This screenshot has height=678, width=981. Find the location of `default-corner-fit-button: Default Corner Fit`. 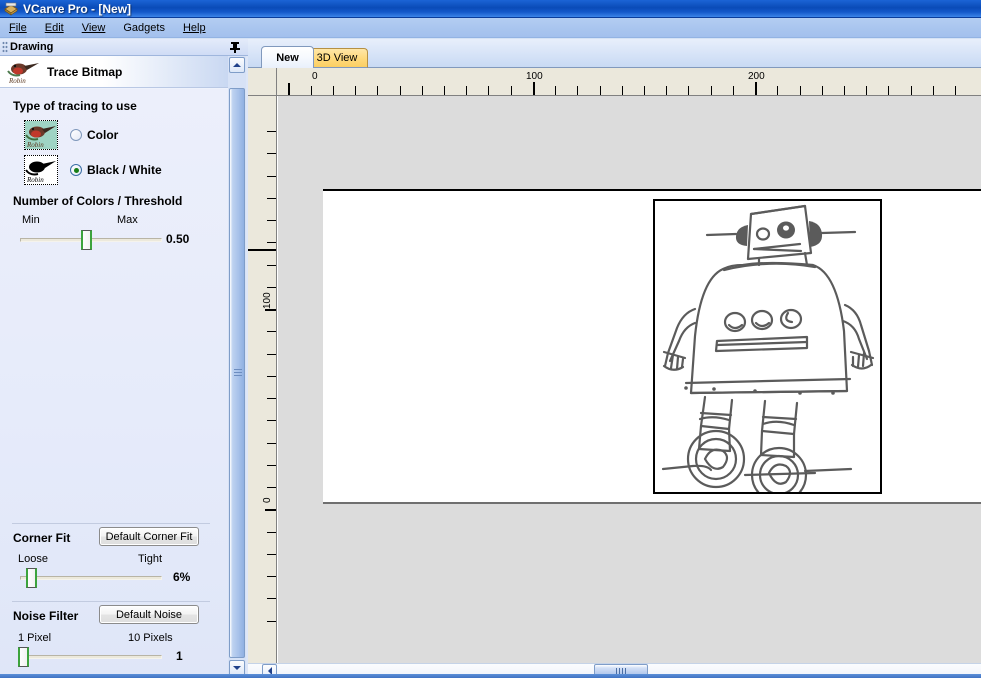

default-corner-fit-button: Default Corner Fit is located at coordinates (149, 536).